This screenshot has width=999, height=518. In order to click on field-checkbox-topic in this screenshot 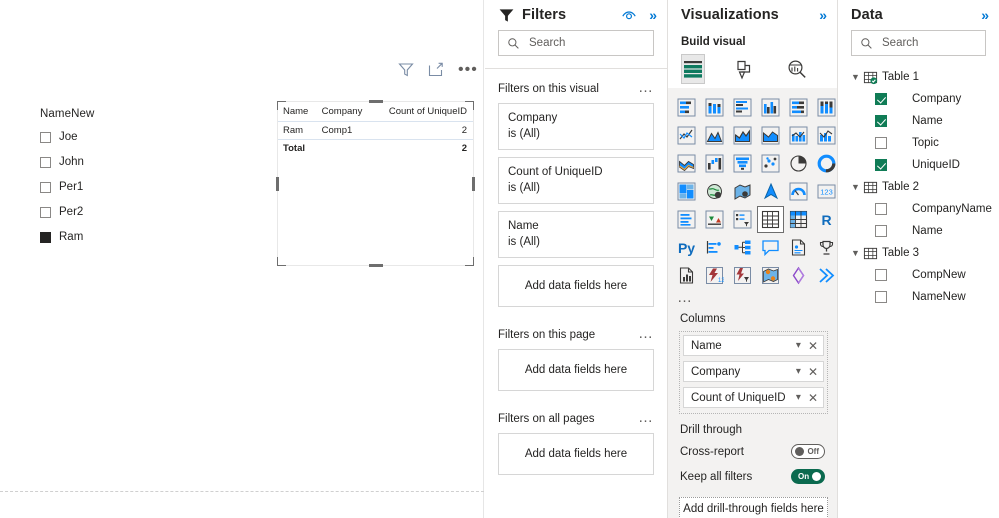, I will do `click(881, 143)`.